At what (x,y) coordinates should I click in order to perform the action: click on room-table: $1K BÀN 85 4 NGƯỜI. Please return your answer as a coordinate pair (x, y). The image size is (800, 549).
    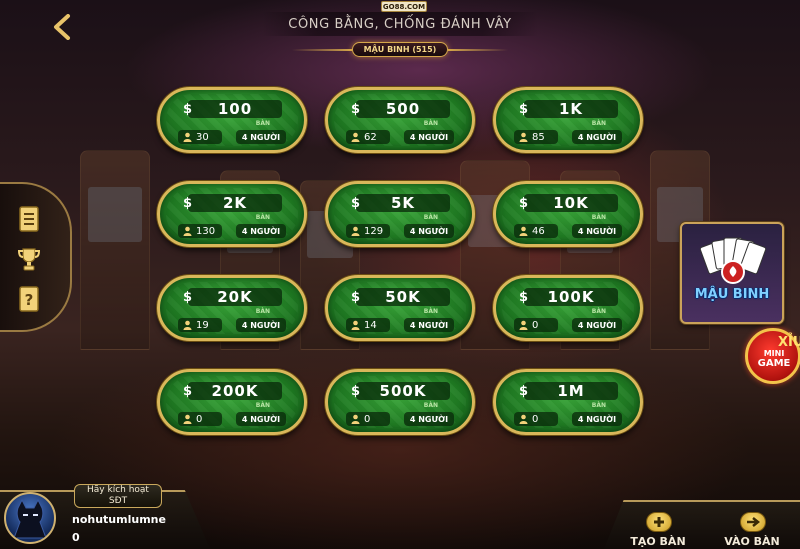
    Looking at the image, I should click on (568, 120).